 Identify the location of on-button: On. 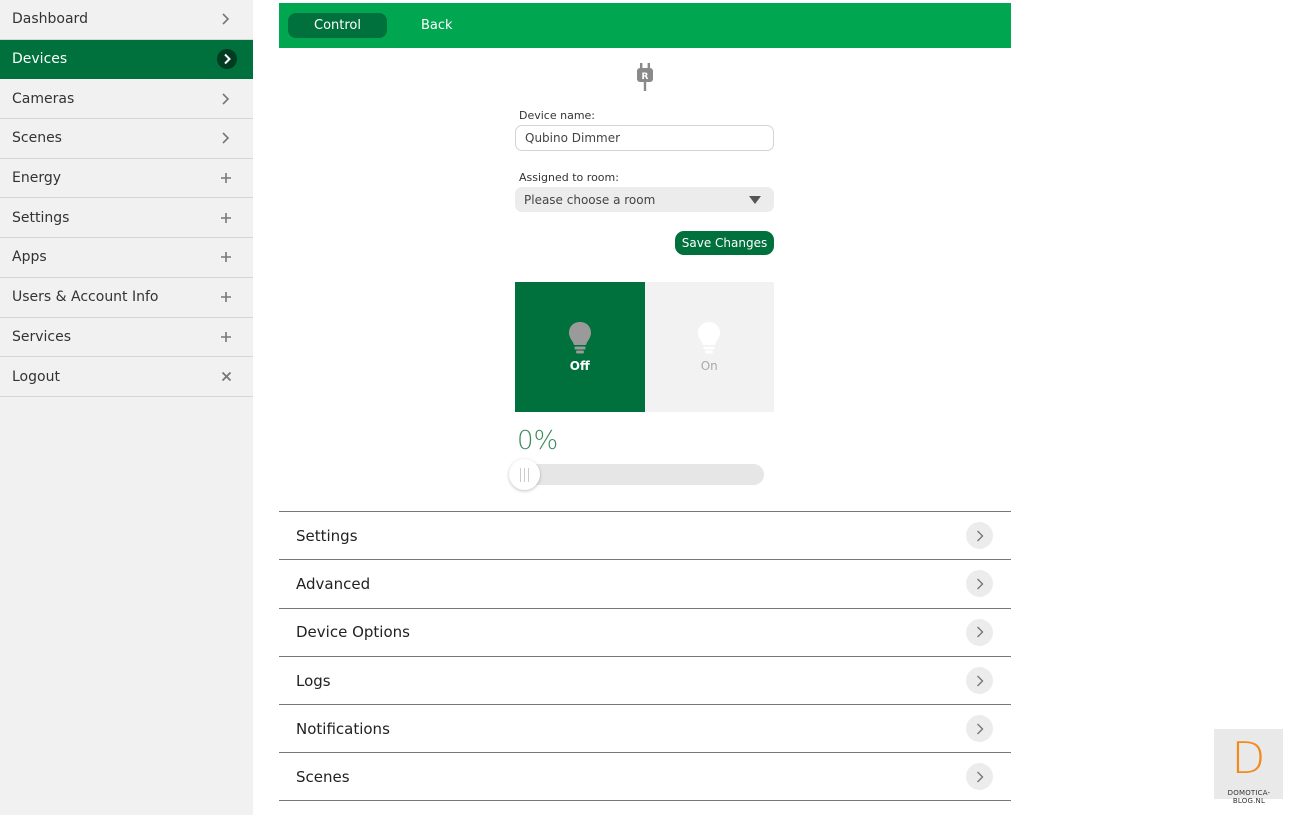
(709, 347).